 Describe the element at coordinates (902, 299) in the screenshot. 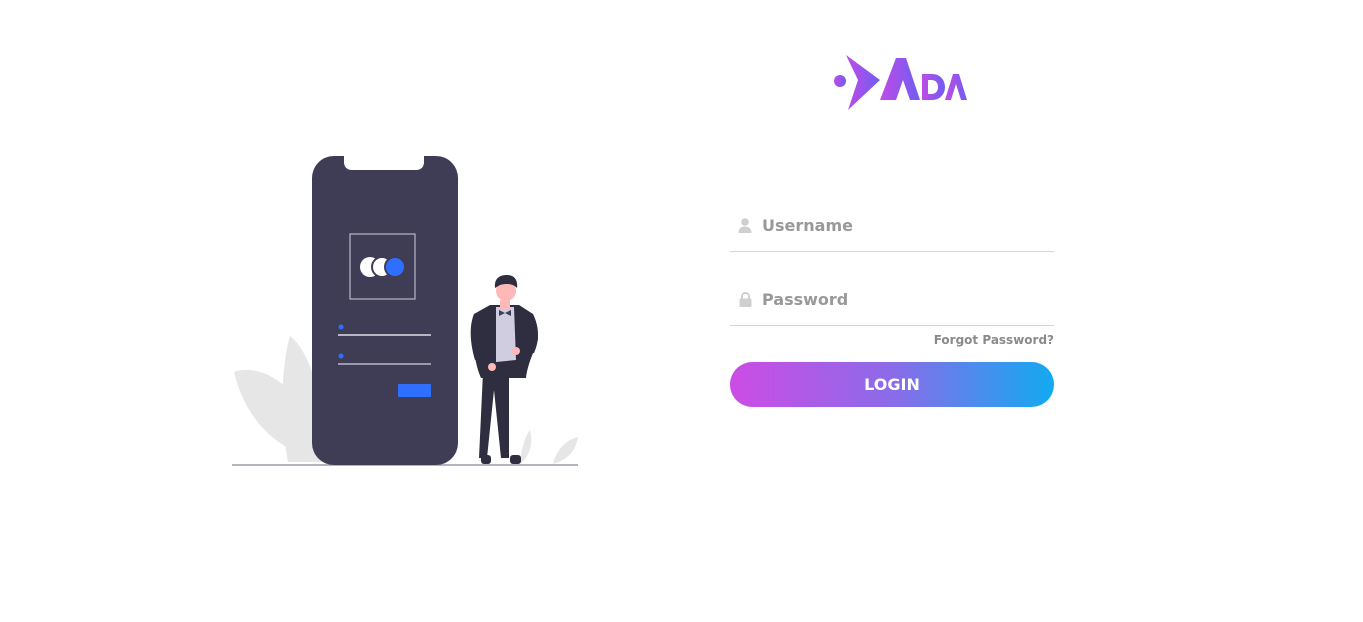

I see `password-input` at that location.